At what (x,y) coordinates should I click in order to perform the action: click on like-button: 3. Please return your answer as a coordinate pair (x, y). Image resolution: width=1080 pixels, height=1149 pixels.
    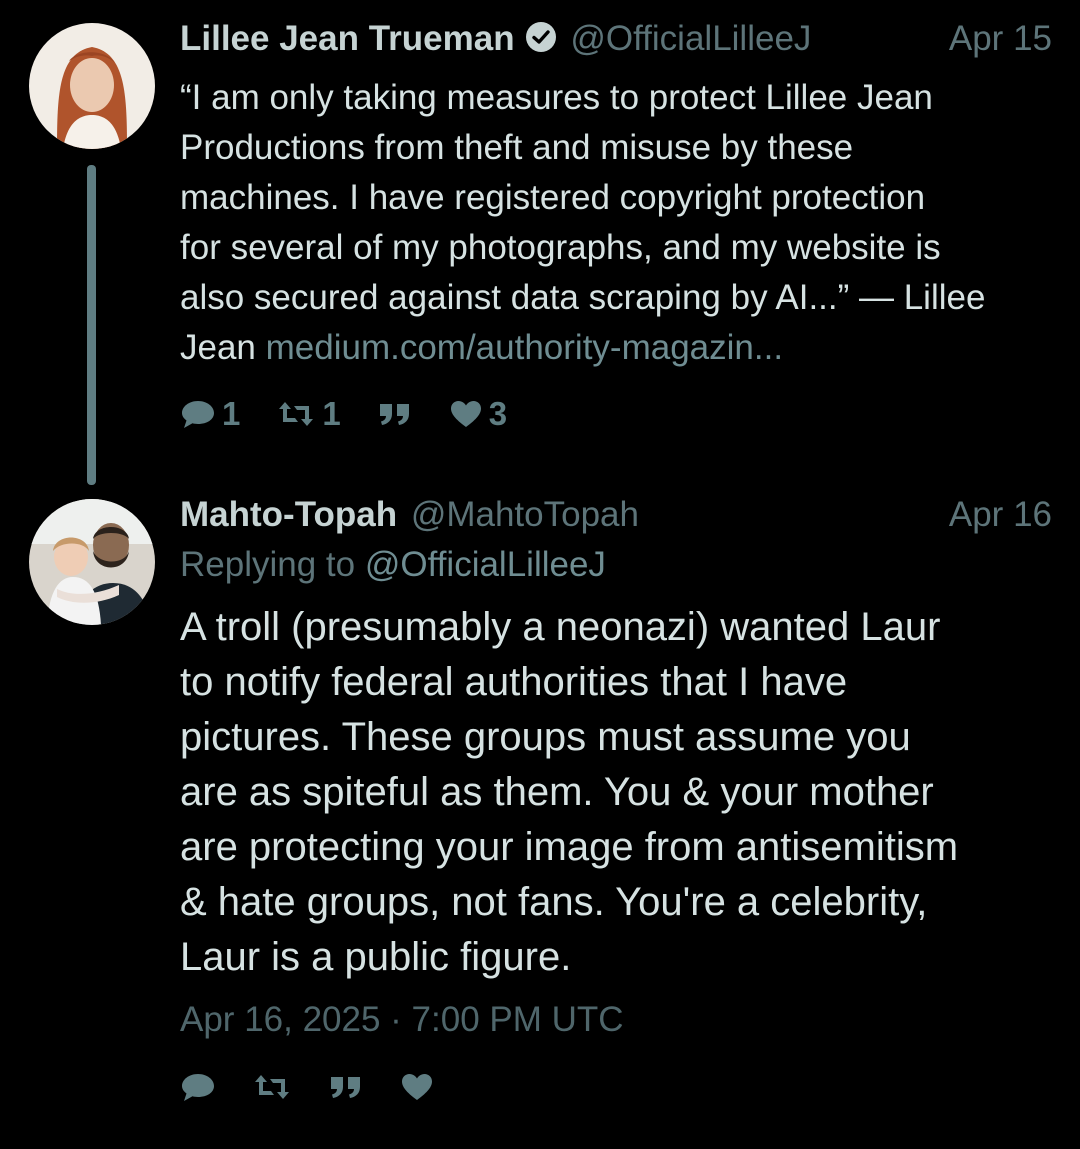
    Looking at the image, I should click on (478, 414).